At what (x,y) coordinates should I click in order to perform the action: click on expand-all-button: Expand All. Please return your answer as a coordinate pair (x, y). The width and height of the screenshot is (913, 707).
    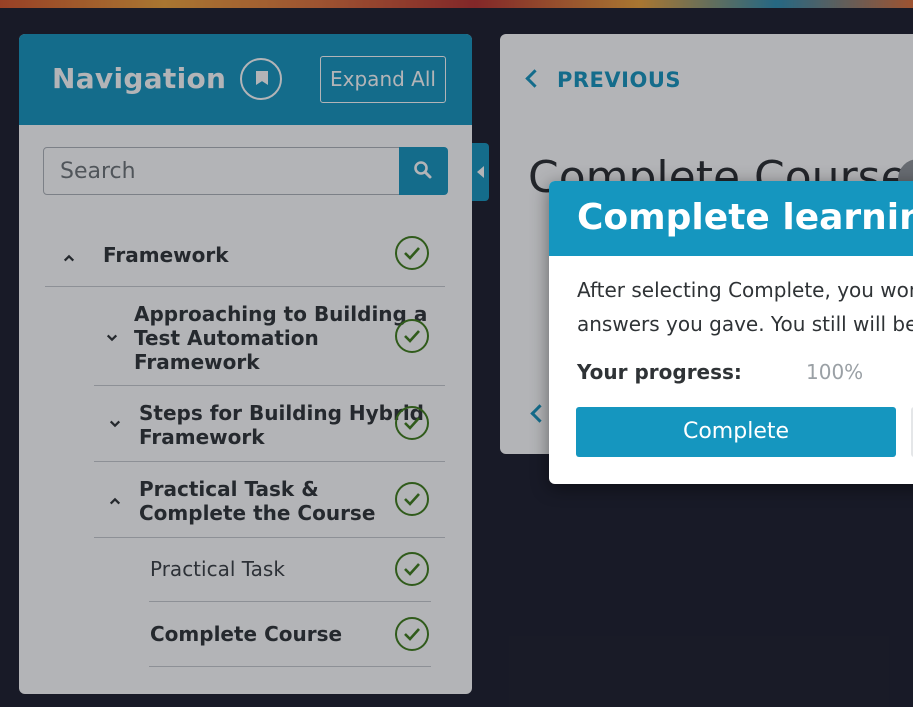
    Looking at the image, I should click on (383, 79).